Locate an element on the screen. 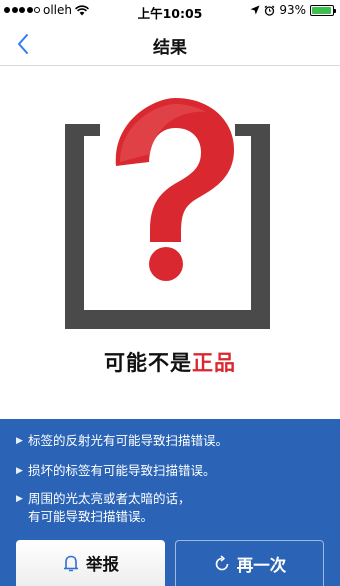  page-title: 结果 is located at coordinates (170, 48).